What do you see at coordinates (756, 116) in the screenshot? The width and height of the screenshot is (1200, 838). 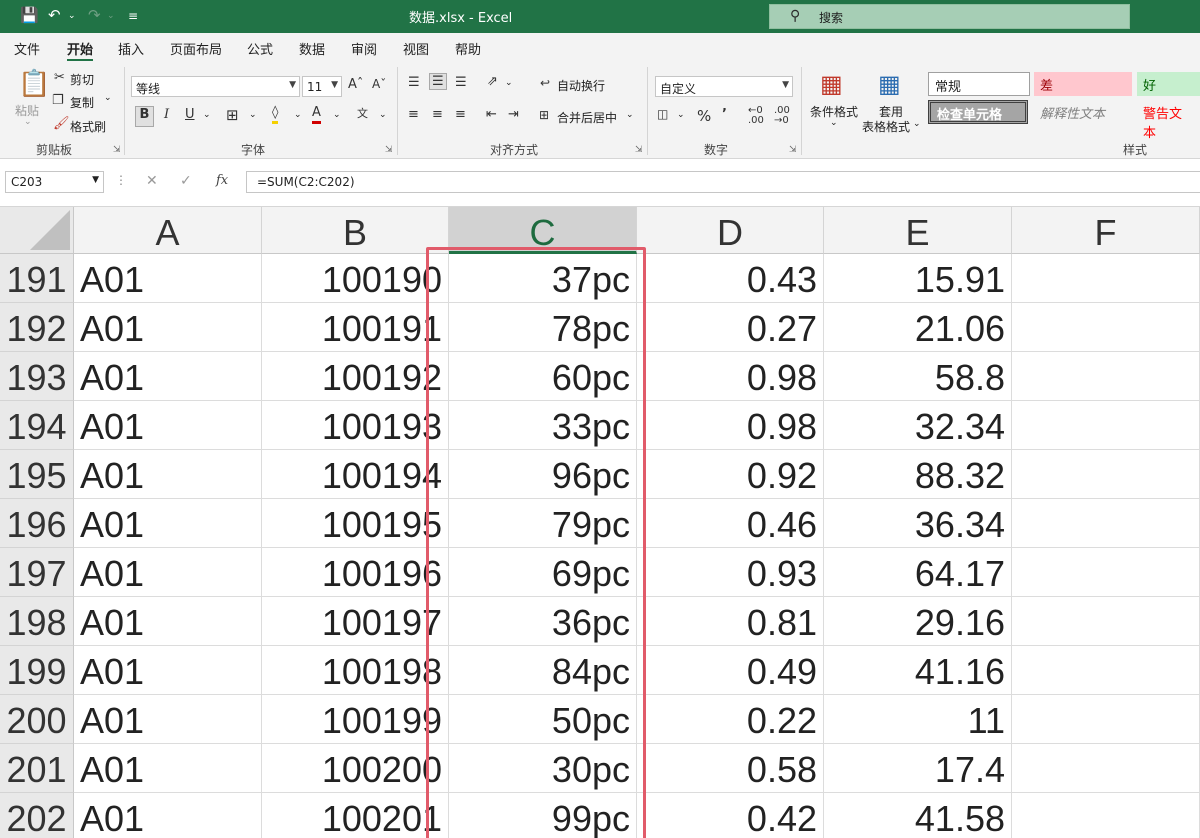 I see `increase-decimal-icon: ←0.00` at bounding box center [756, 116].